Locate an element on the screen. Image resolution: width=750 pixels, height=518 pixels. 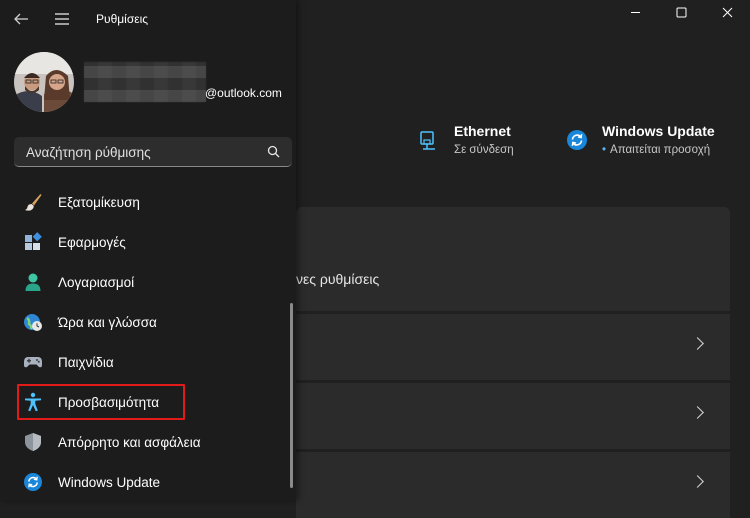
account-email-domain: @outlook.com is located at coordinates (243, 93).